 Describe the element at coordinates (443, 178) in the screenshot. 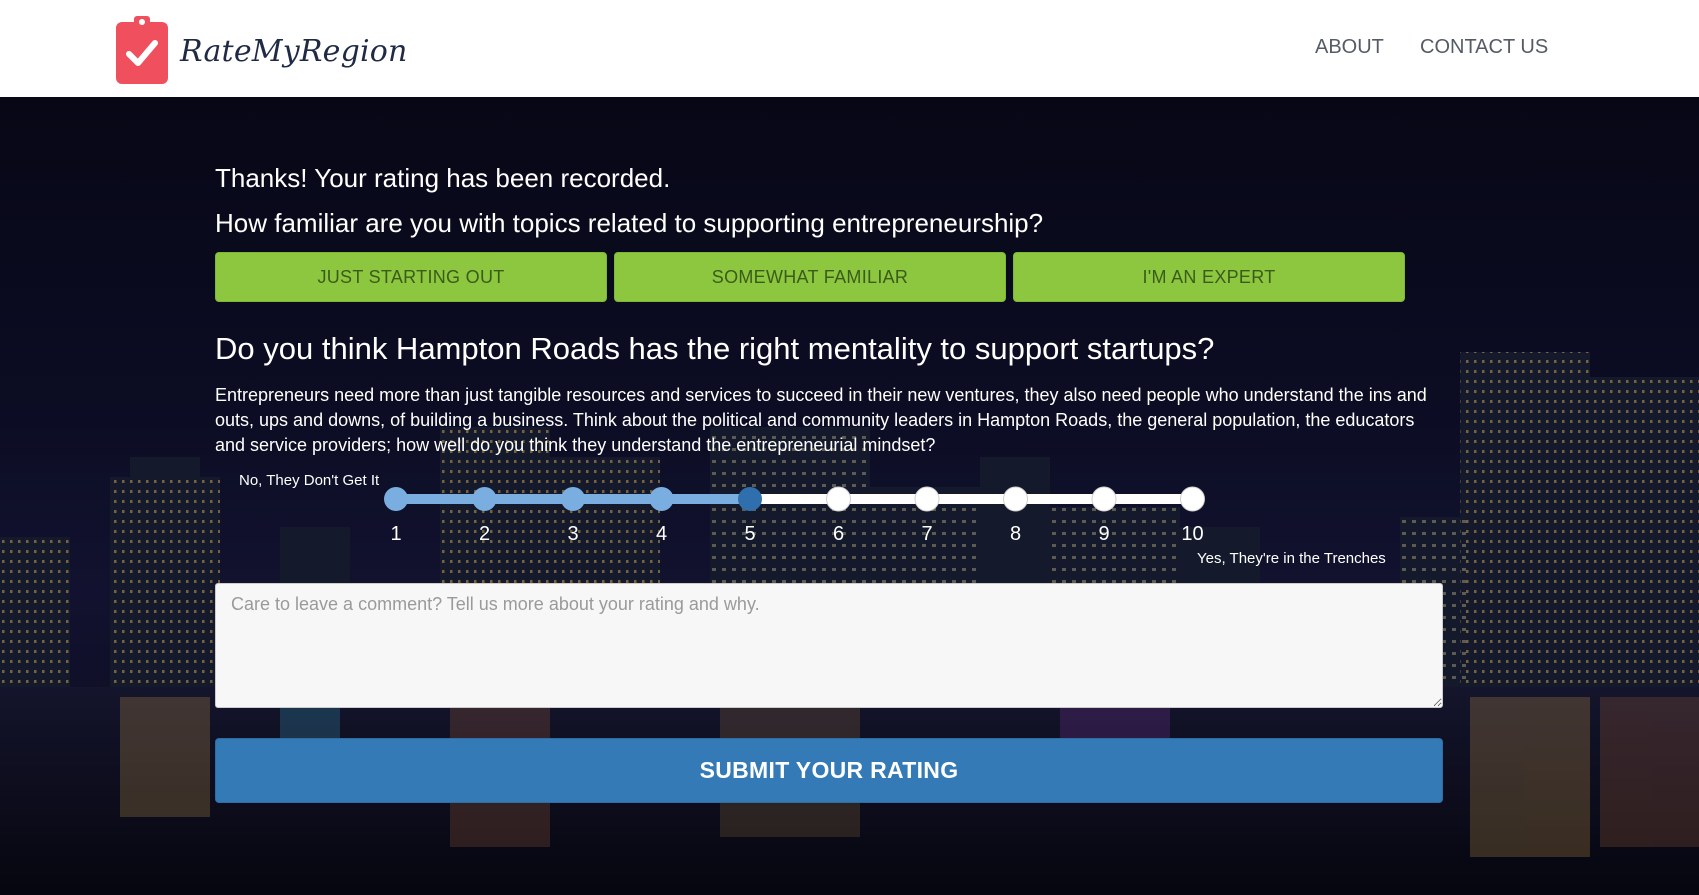

I see `confirmation-message: Thanks! Your rating has been recorded.` at that location.